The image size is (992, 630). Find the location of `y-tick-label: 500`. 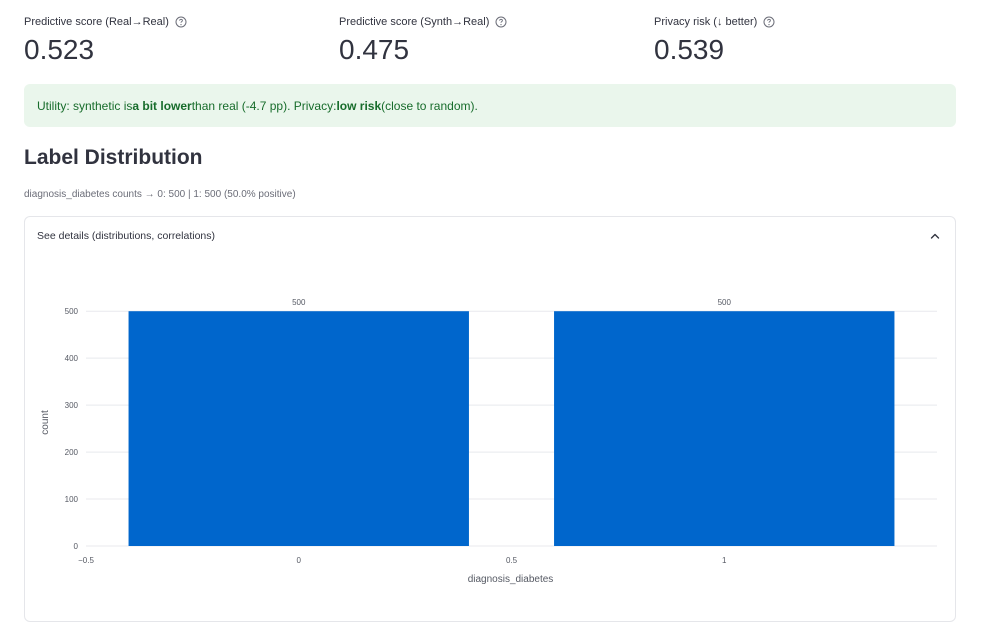

y-tick-label: 500 is located at coordinates (72, 311).